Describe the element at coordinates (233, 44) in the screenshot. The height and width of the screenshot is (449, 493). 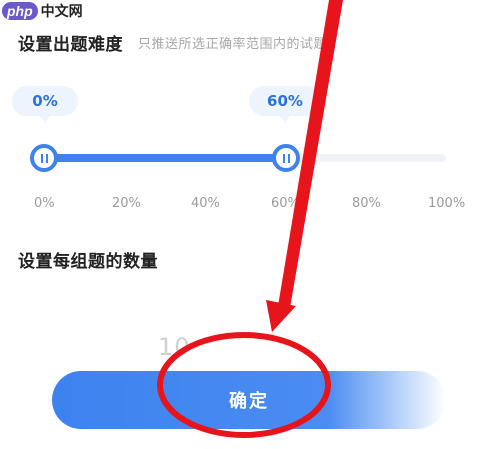
I see `difficulty-hint: 只推送所选正确率范围内的试题` at that location.